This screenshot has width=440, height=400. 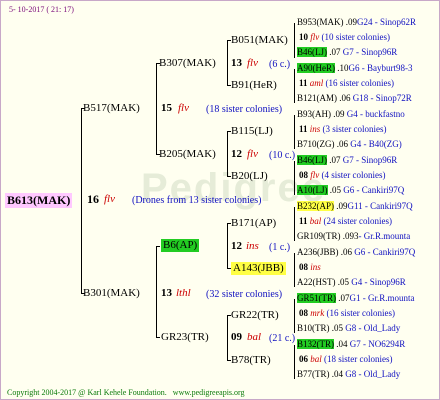 I want to click on gen4-breeder: G7 - NO6294R, so click(x=377, y=344).